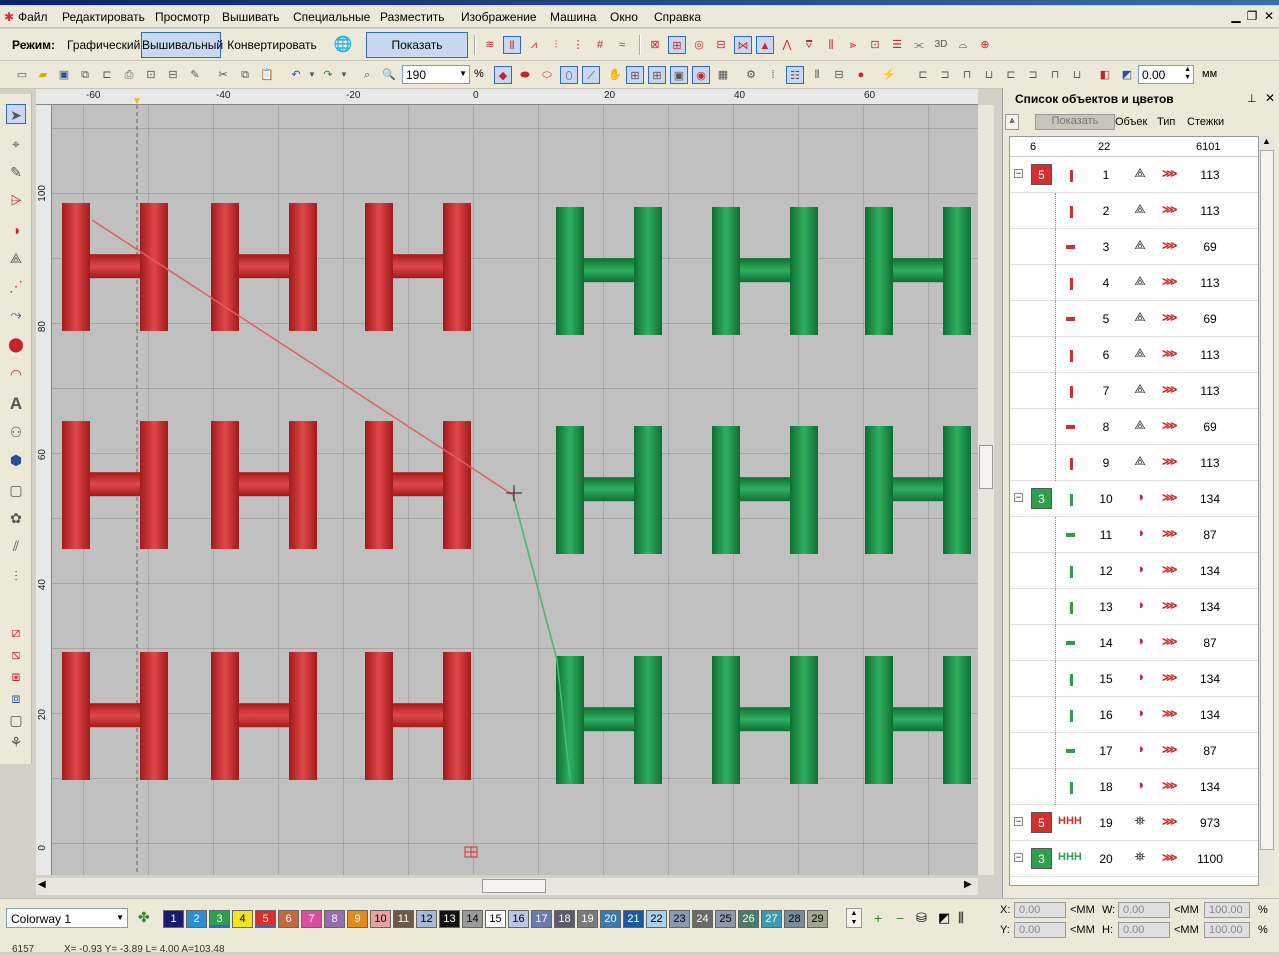 This screenshot has height=955, width=1279. I want to click on align-g-icon: ⊓, so click(1055, 75).